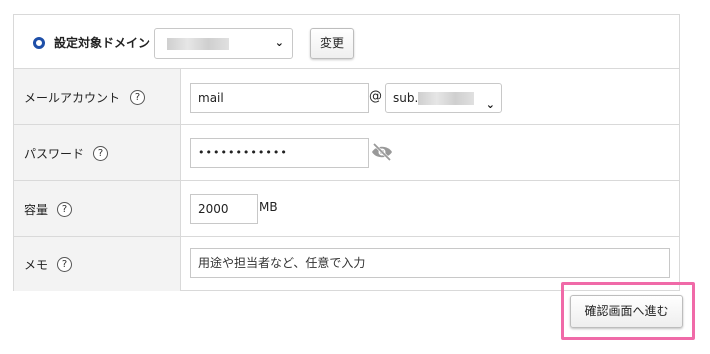  I want to click on label-cell: メモ ?, so click(97, 264).